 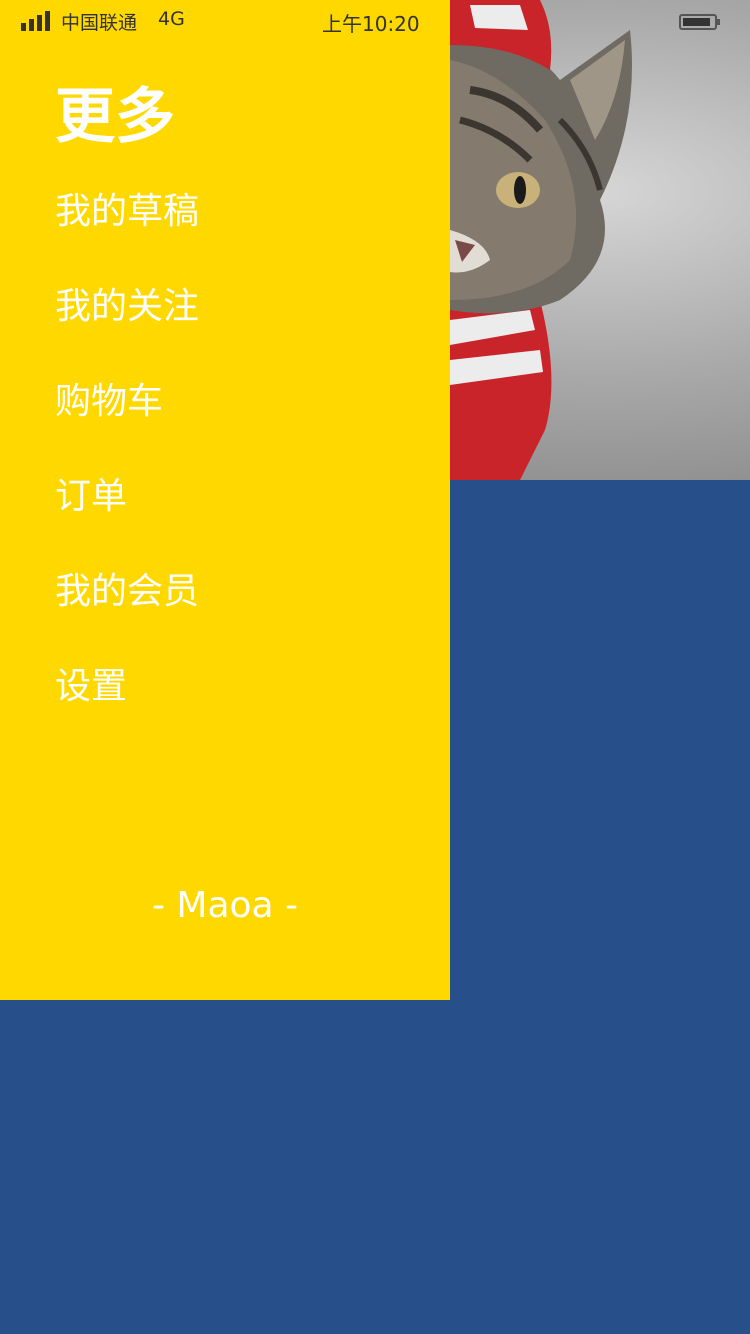 What do you see at coordinates (127, 327) in the screenshot?
I see `menu-item-following: 我的关注` at bounding box center [127, 327].